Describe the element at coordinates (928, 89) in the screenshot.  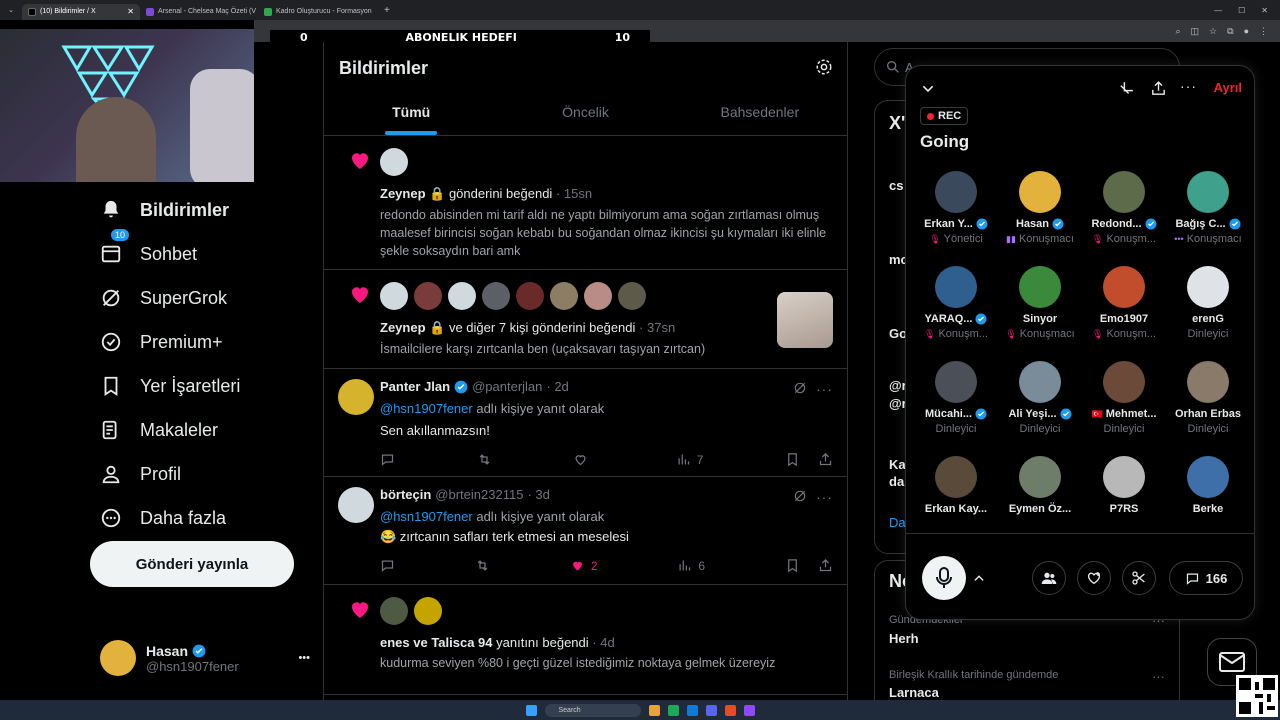
I see `chevron-down-icon` at that location.